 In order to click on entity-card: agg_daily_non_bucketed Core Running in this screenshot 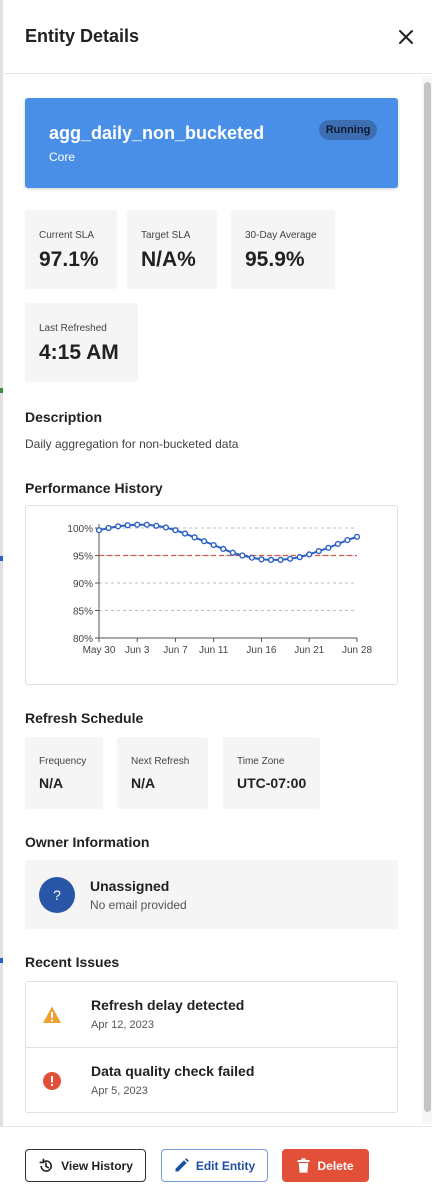, I will do `click(211, 143)`.